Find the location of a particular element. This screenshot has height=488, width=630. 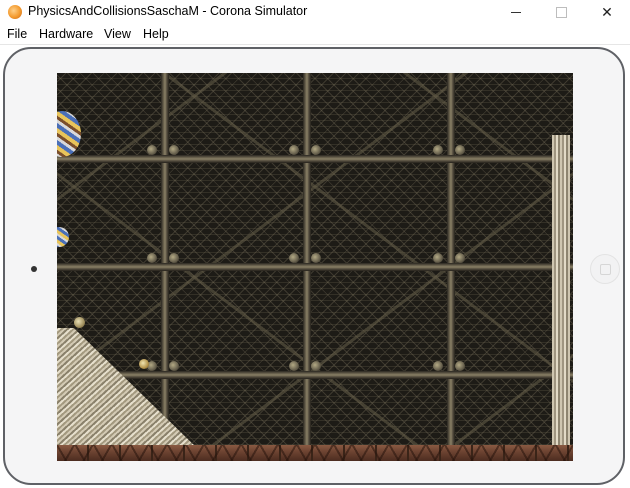

maximize-icon is located at coordinates (561, 12).